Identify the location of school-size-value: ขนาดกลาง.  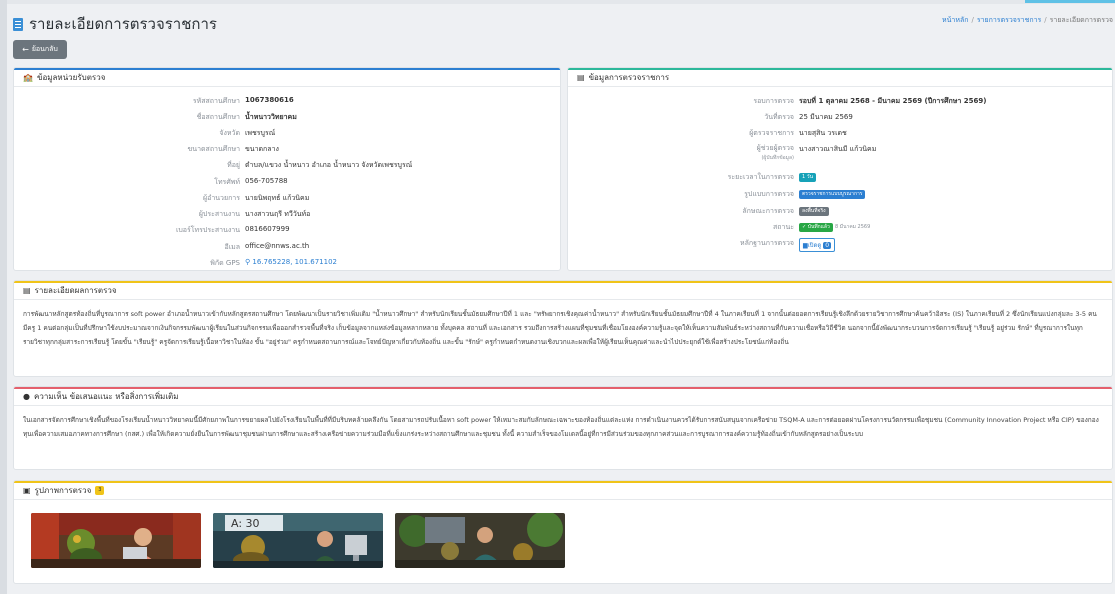
(262, 149).